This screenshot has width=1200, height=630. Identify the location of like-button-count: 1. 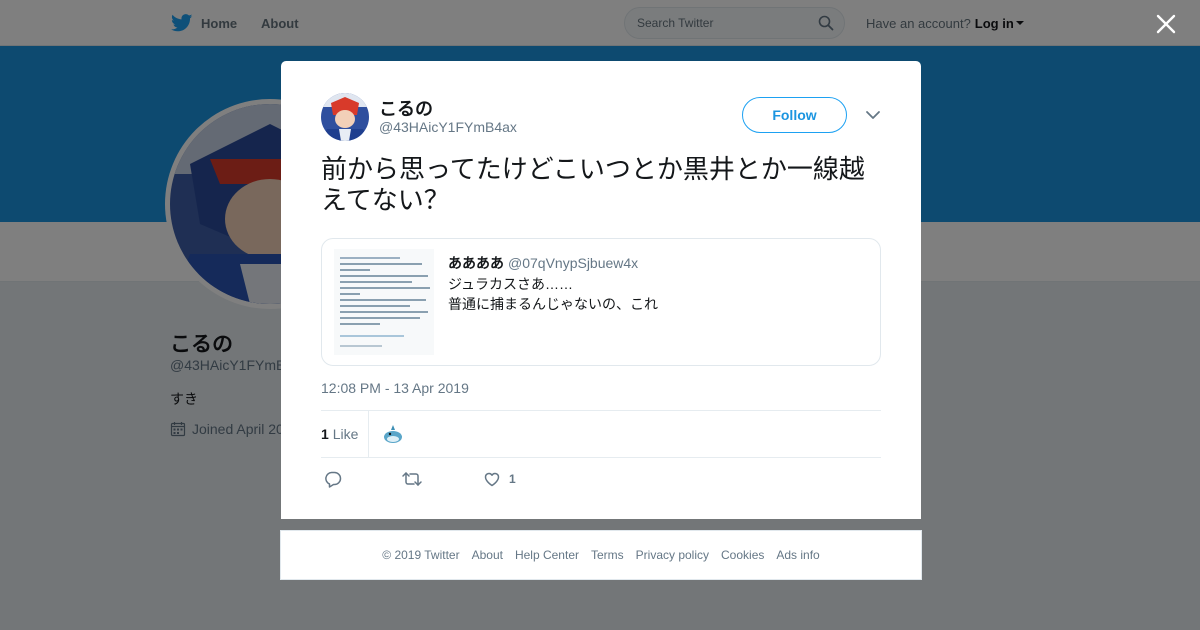
(512, 479).